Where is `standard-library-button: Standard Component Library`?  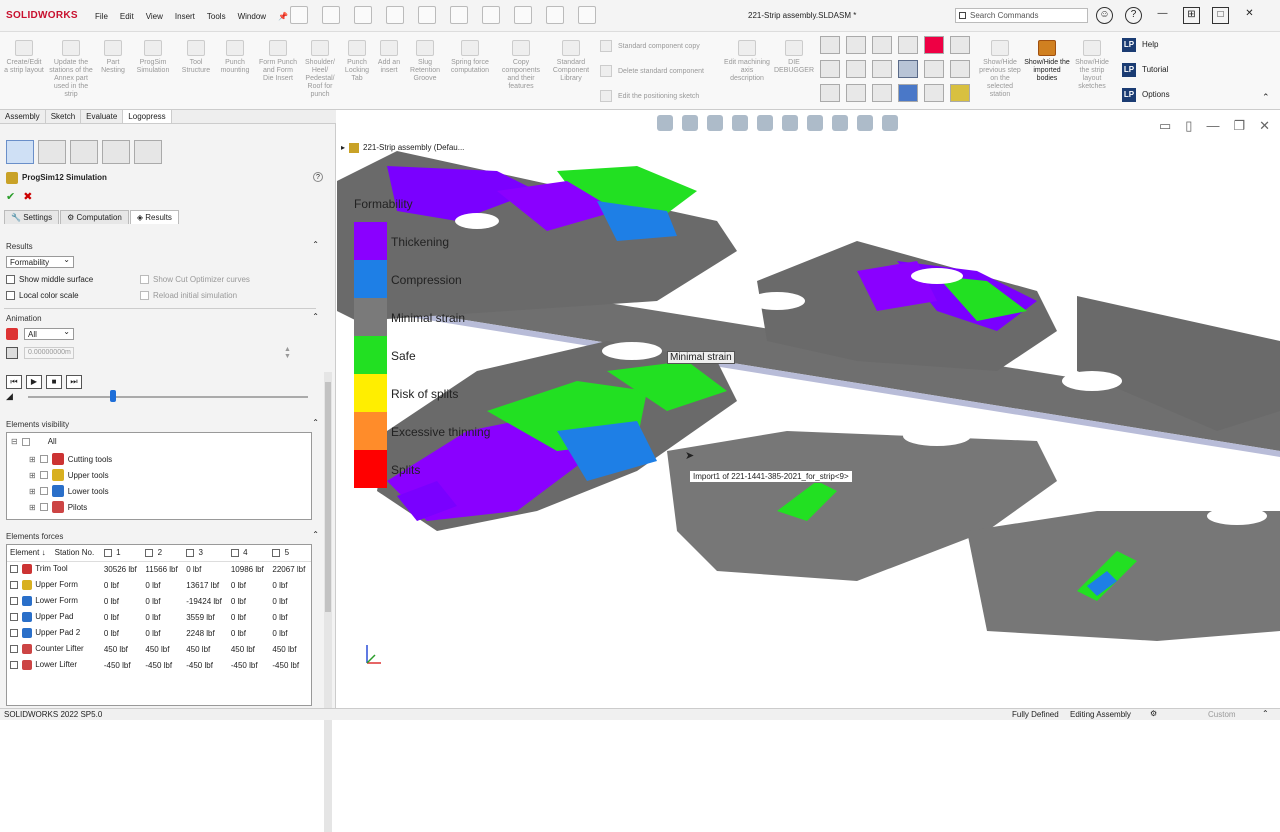 standard-library-button: Standard Component Library is located at coordinates (571, 61).